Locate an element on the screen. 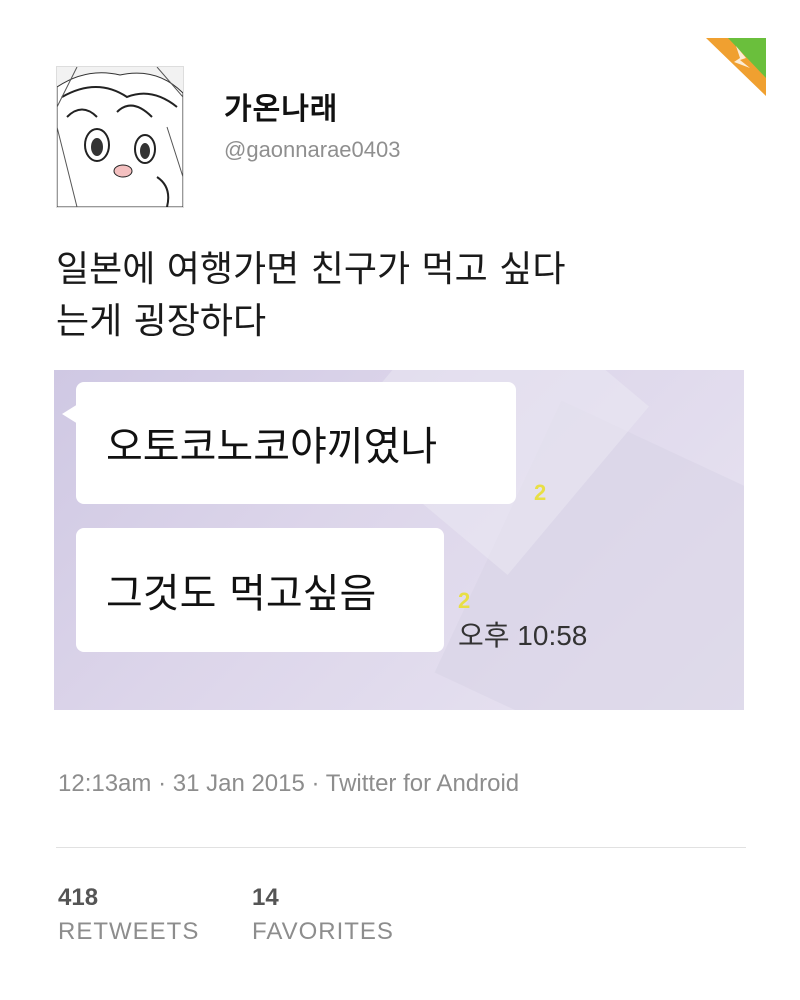 This screenshot has height=1000, width=800. chat-bubble-text: 그것도 먹고싶음 is located at coordinates (241, 594).